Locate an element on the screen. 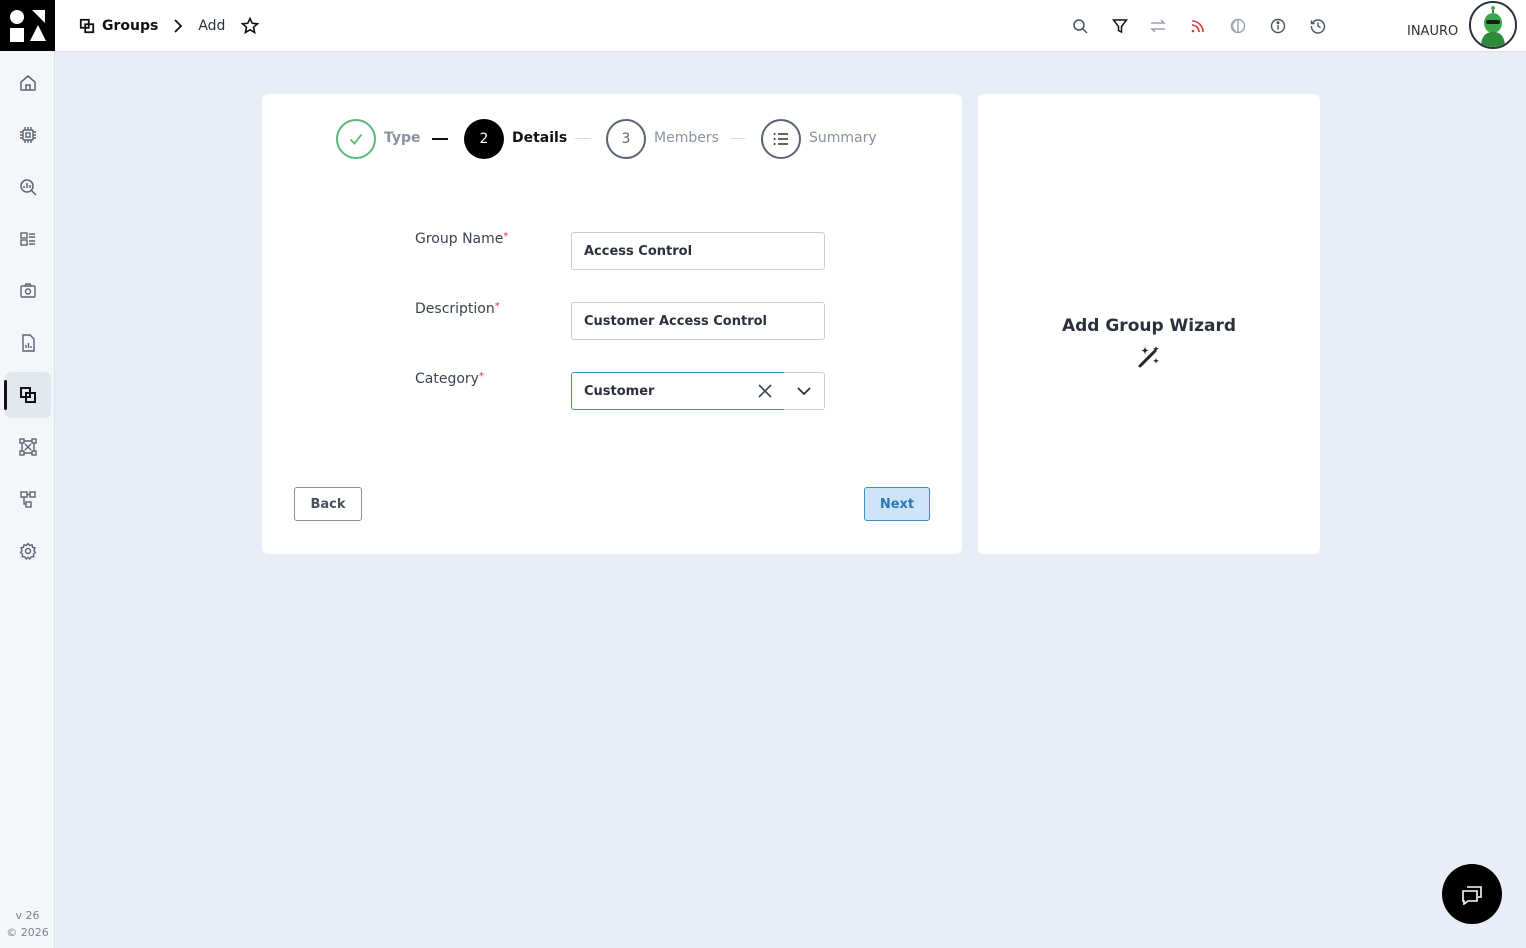 This screenshot has height=948, width=1526. sidebar-item-zones is located at coordinates (28, 447).